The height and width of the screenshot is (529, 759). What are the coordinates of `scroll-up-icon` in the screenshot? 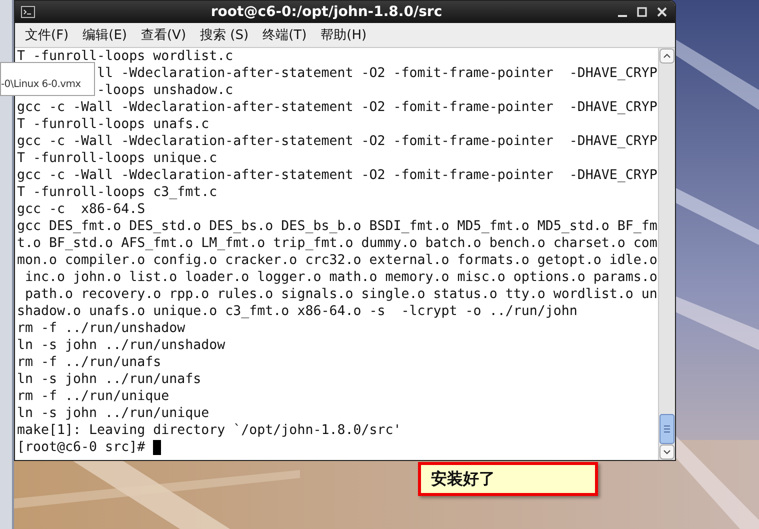 It's located at (667, 56).